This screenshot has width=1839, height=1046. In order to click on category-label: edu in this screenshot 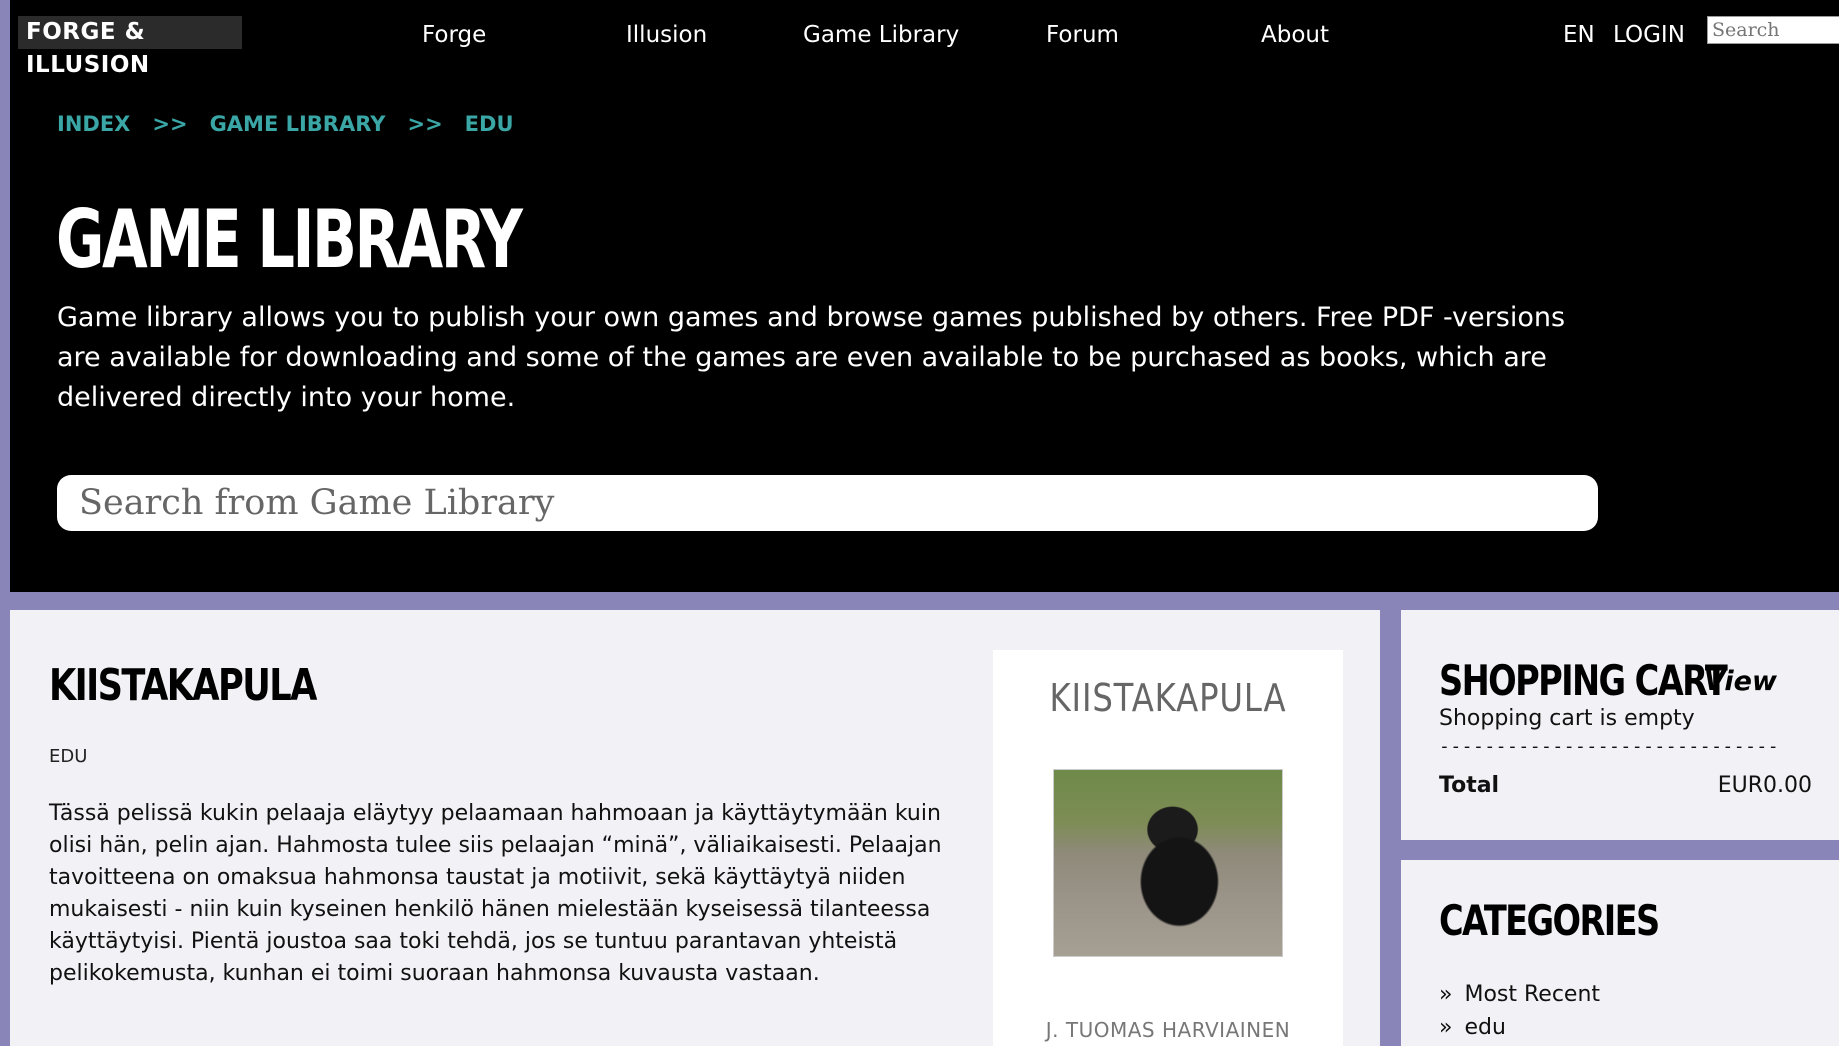, I will do `click(1485, 1027)`.